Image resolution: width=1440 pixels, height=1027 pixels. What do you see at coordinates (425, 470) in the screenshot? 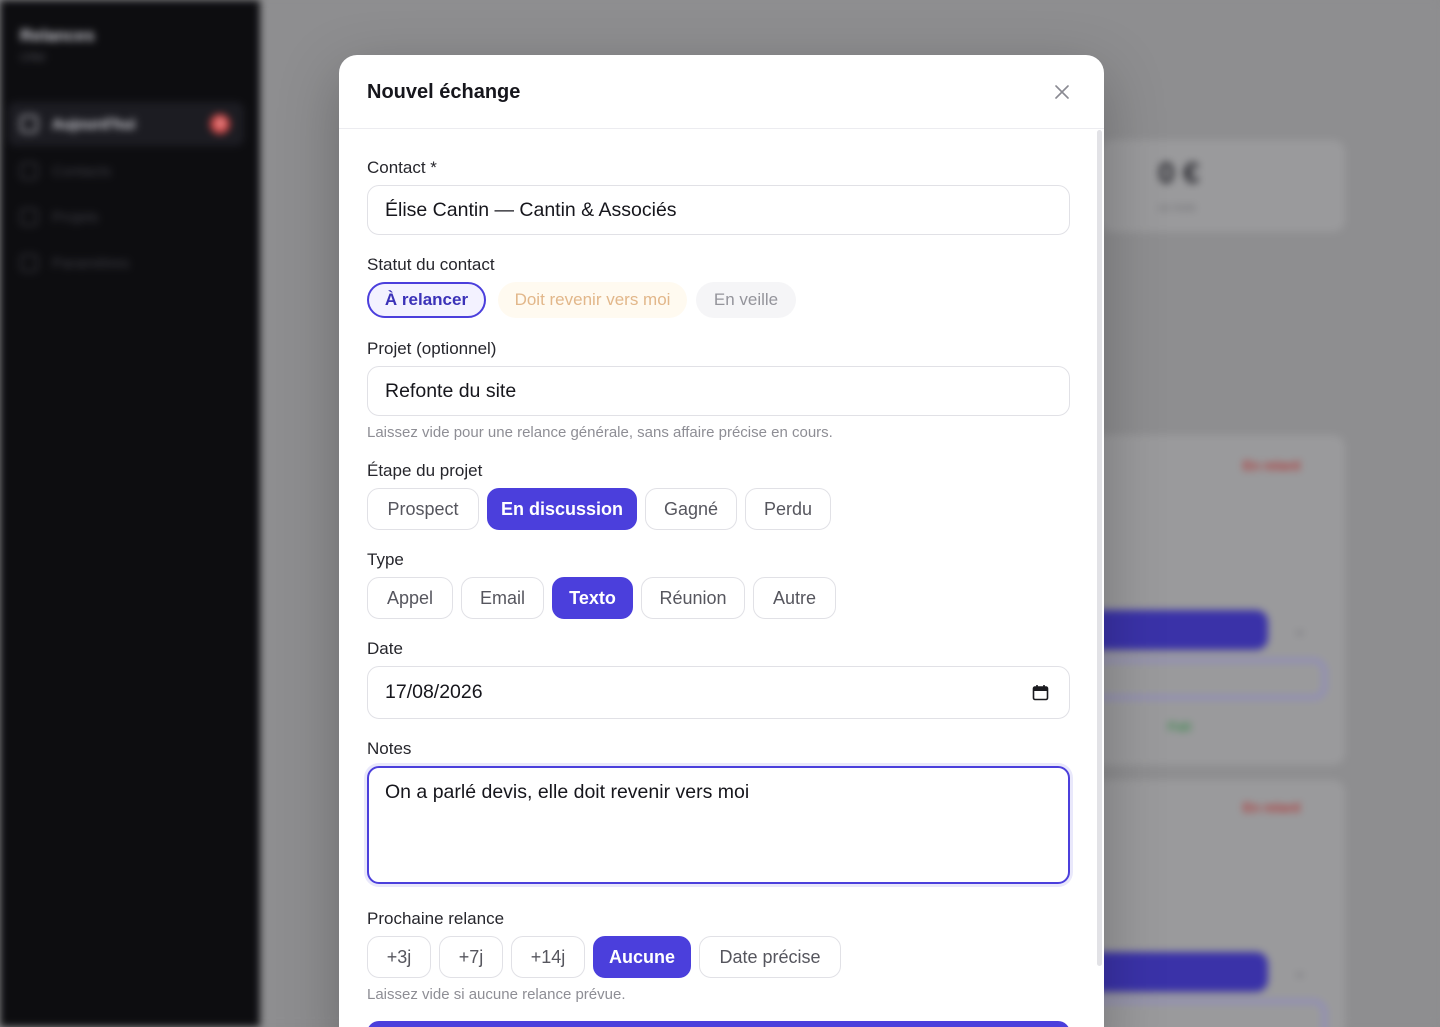
I see `stage-label: Étape du projet` at bounding box center [425, 470].